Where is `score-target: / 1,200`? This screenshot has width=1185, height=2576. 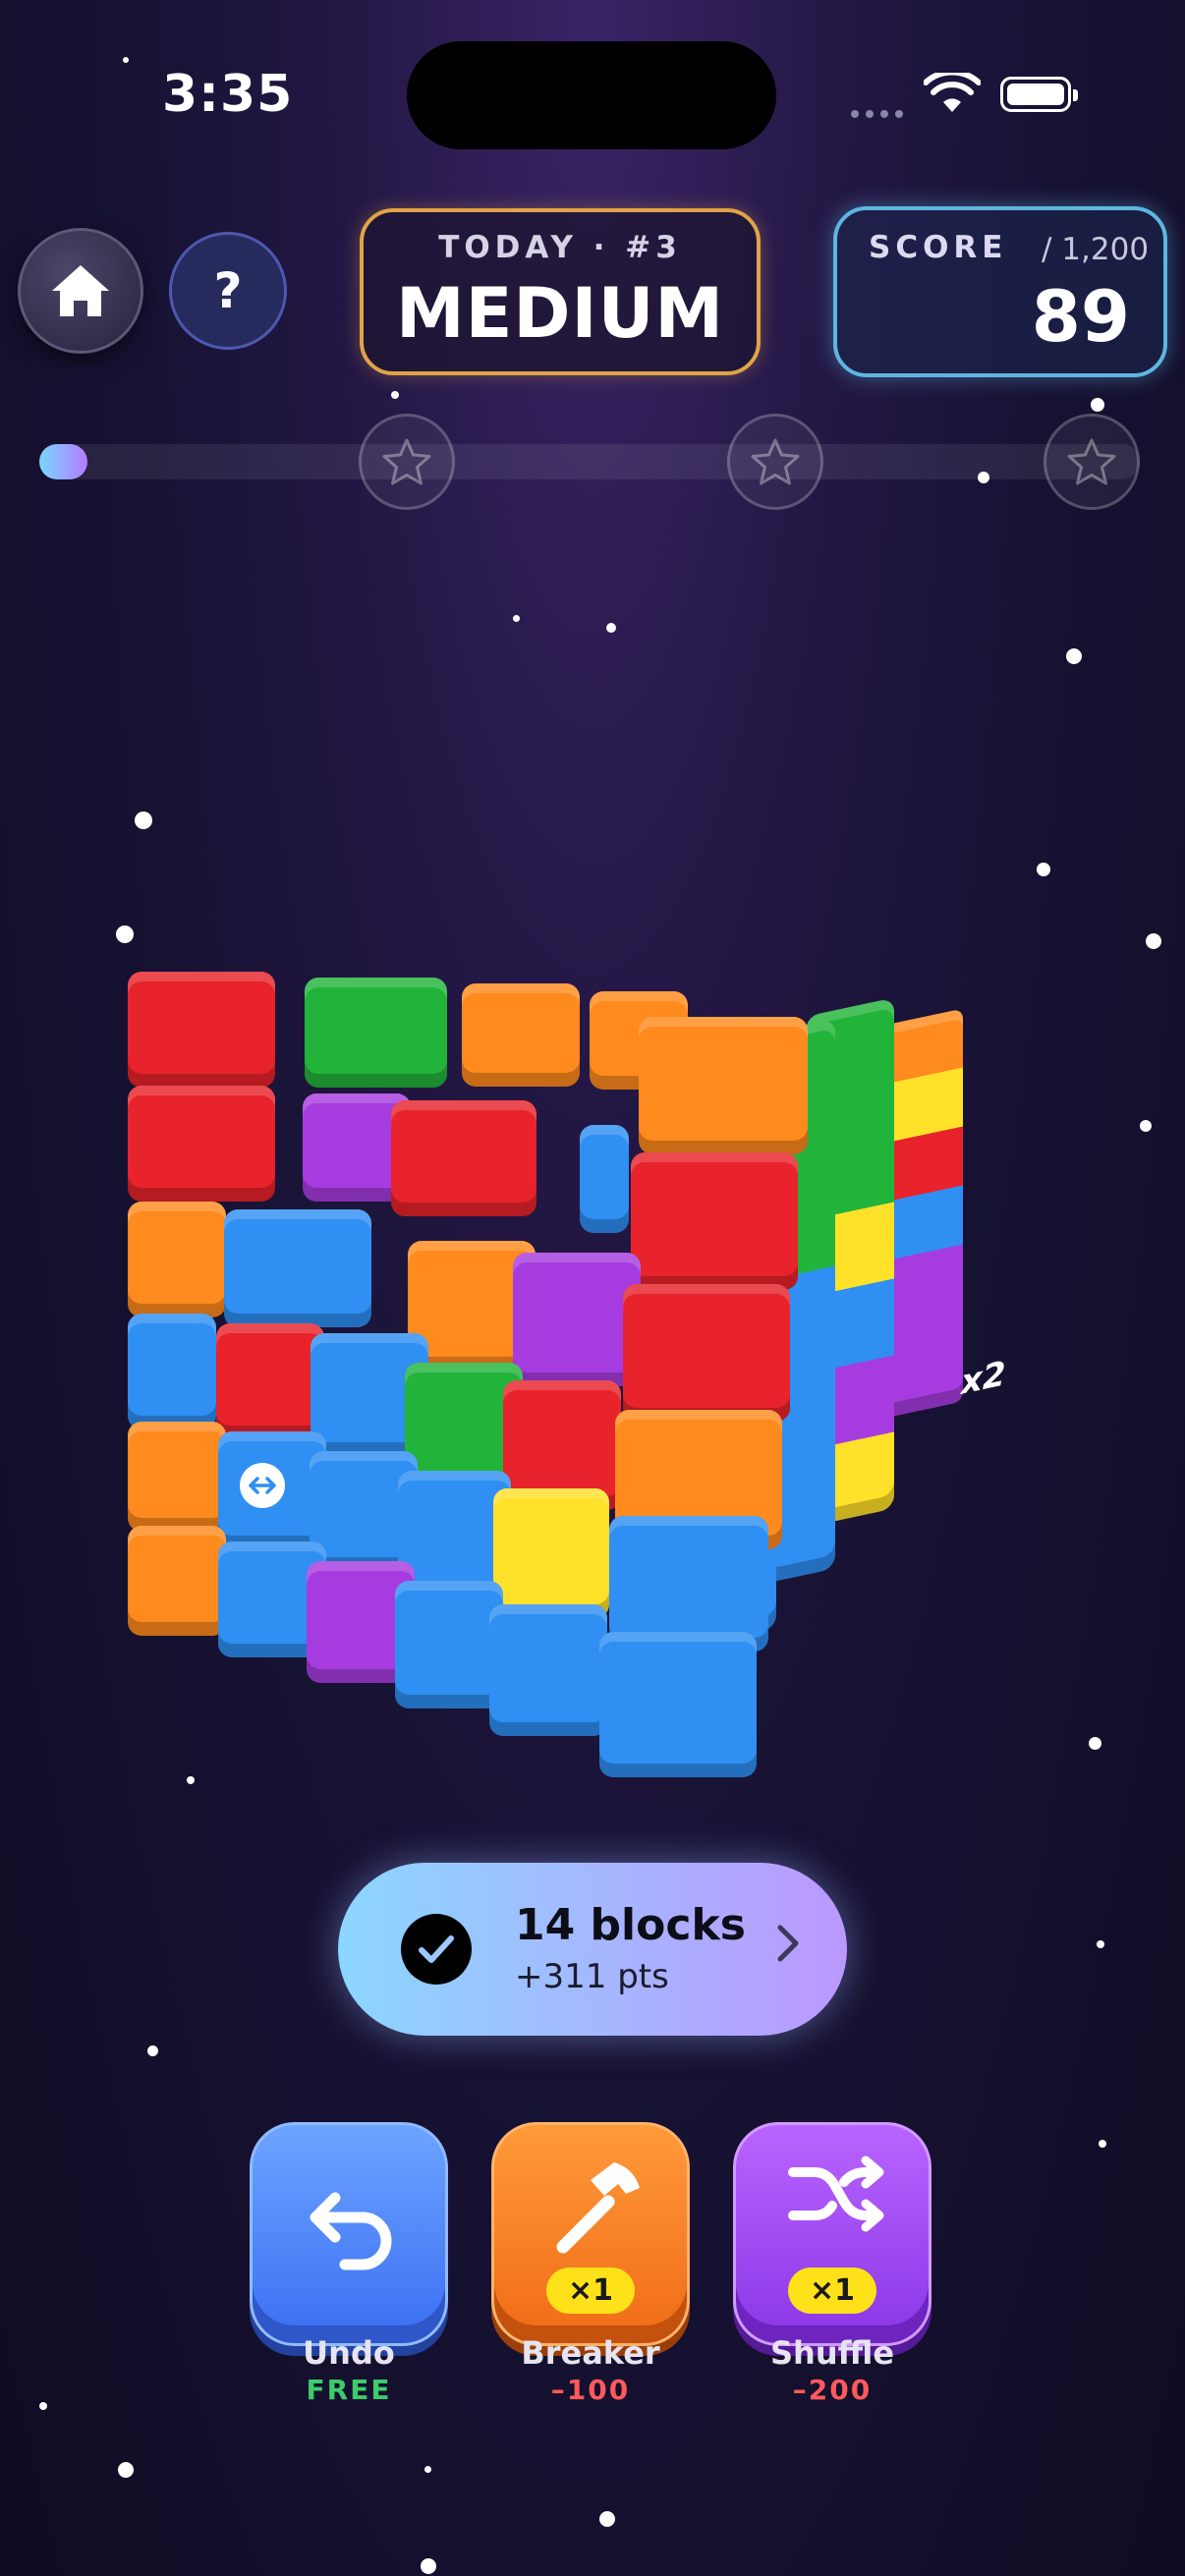
score-target: / 1,200 is located at coordinates (1096, 249).